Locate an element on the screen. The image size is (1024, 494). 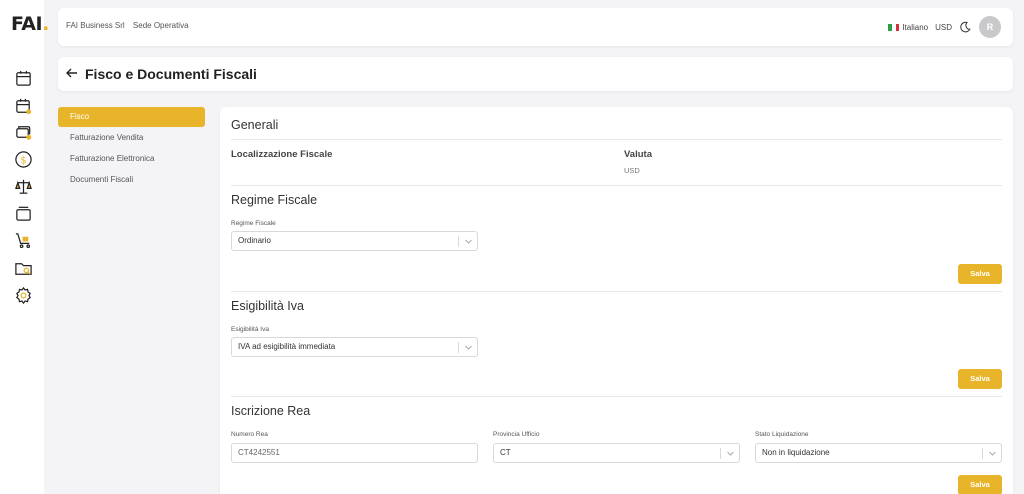
back-arrow-icon is located at coordinates (72, 73).